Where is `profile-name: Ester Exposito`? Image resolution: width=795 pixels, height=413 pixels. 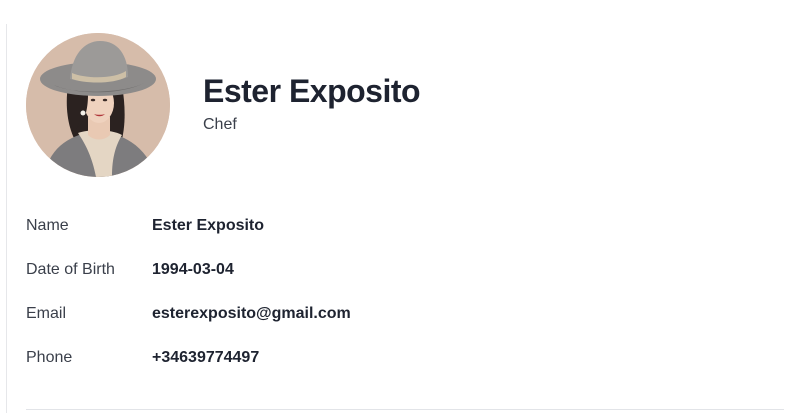
profile-name: Ester Exposito is located at coordinates (312, 91).